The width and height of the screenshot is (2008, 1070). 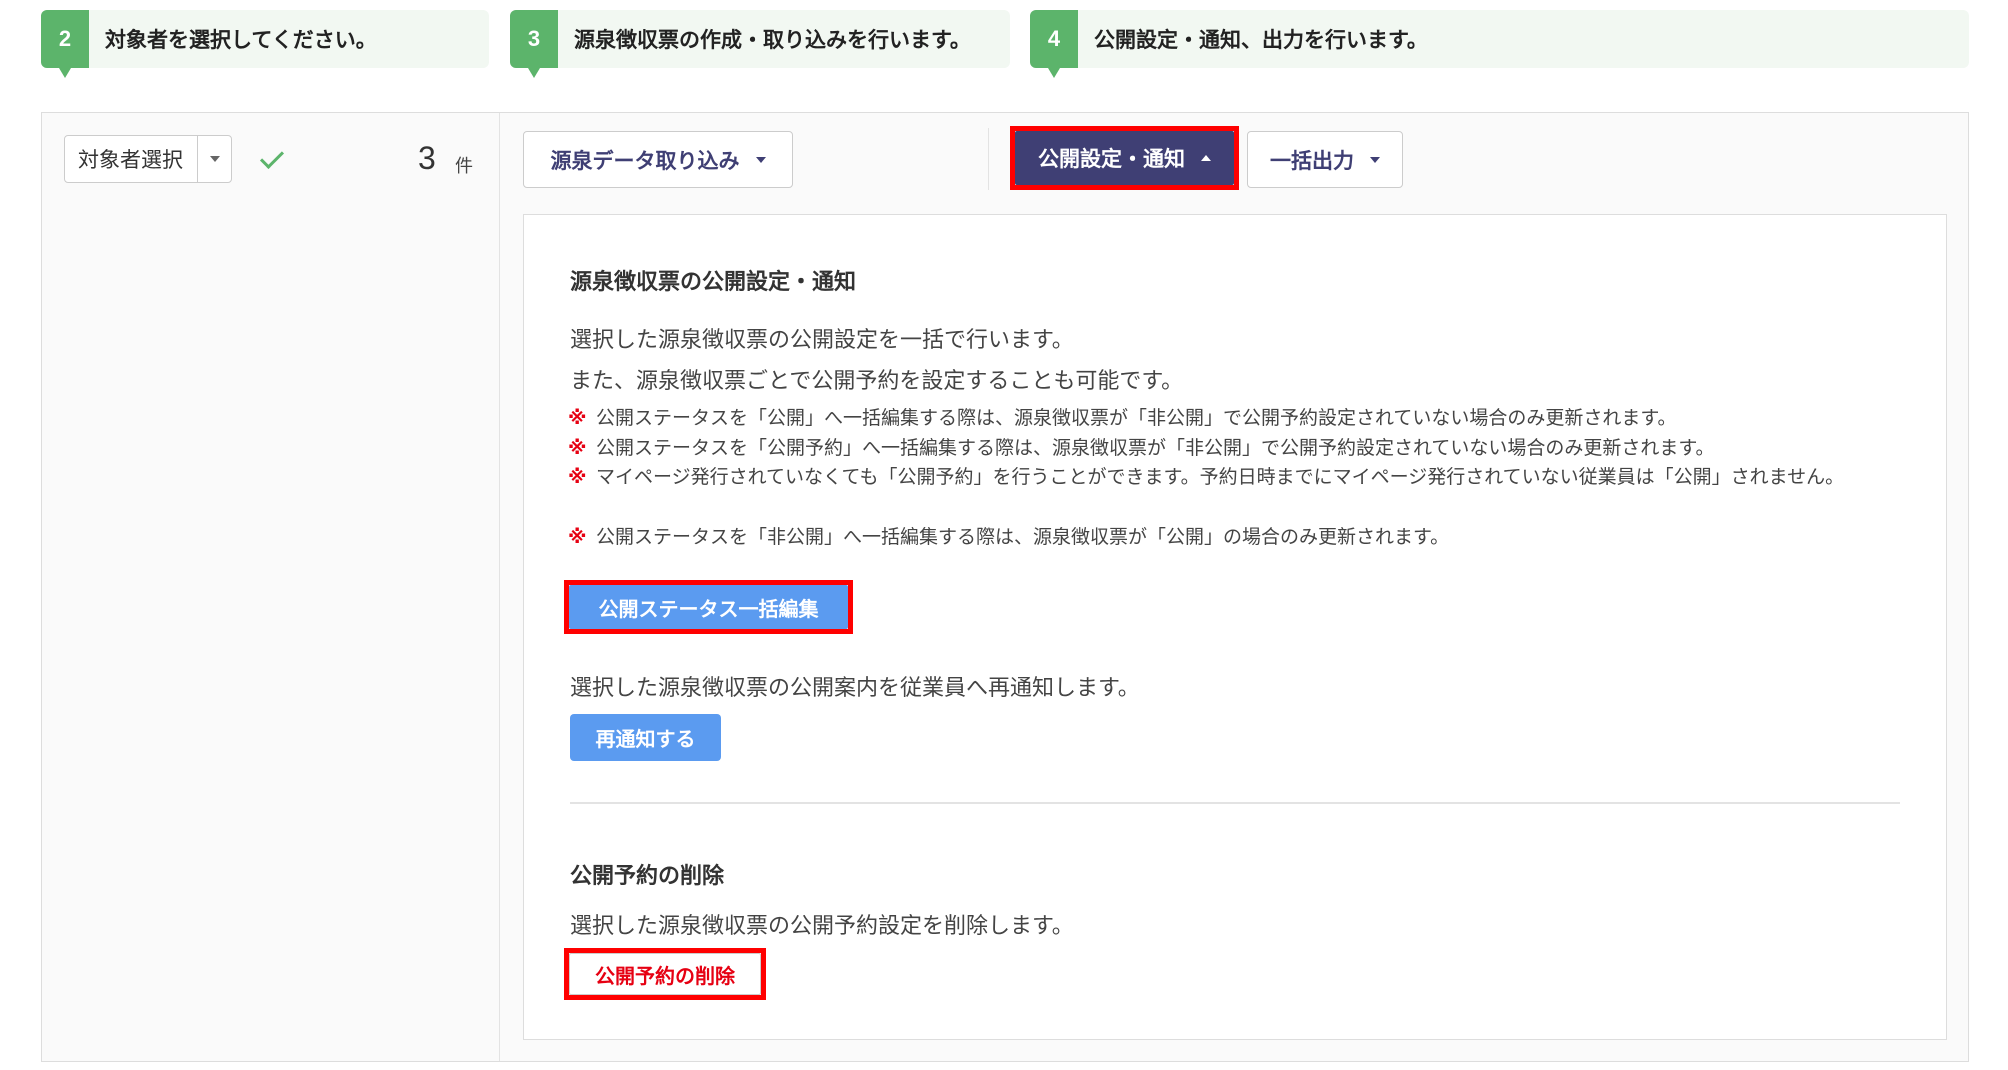 What do you see at coordinates (988, 159) in the screenshot?
I see `toolbar-divider` at bounding box center [988, 159].